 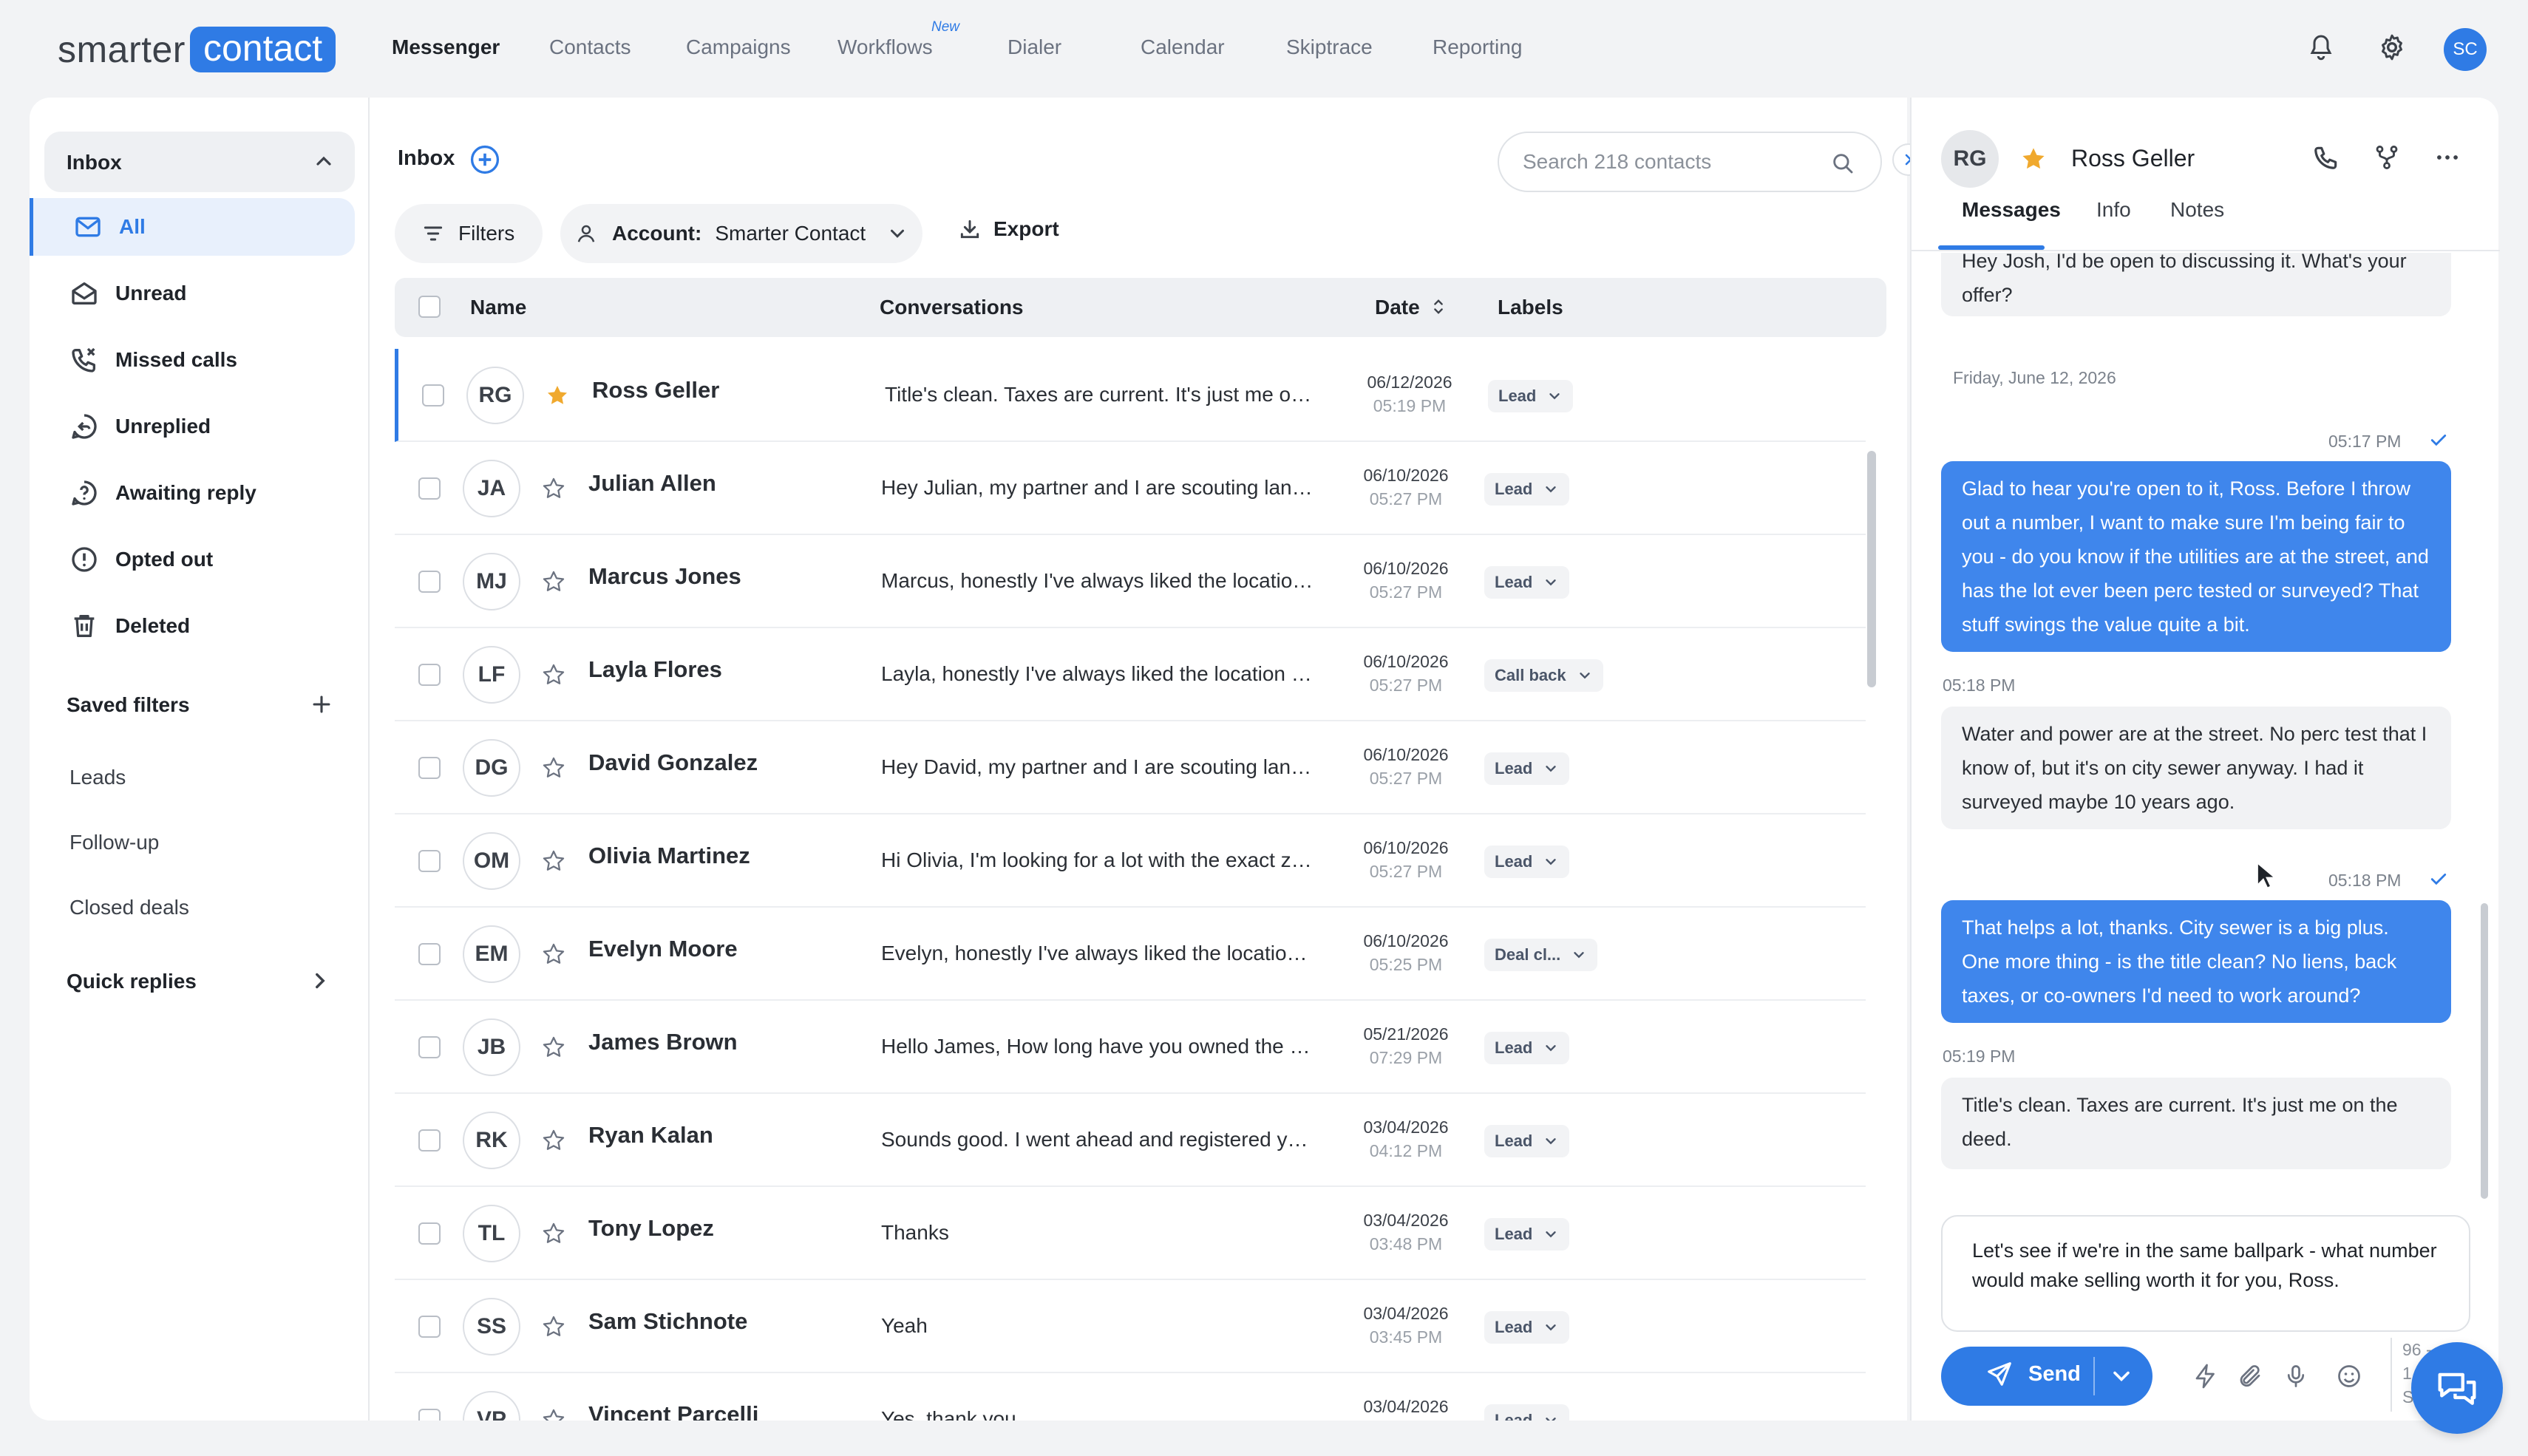 What do you see at coordinates (1439, 307) in the screenshot?
I see `sort-icon` at bounding box center [1439, 307].